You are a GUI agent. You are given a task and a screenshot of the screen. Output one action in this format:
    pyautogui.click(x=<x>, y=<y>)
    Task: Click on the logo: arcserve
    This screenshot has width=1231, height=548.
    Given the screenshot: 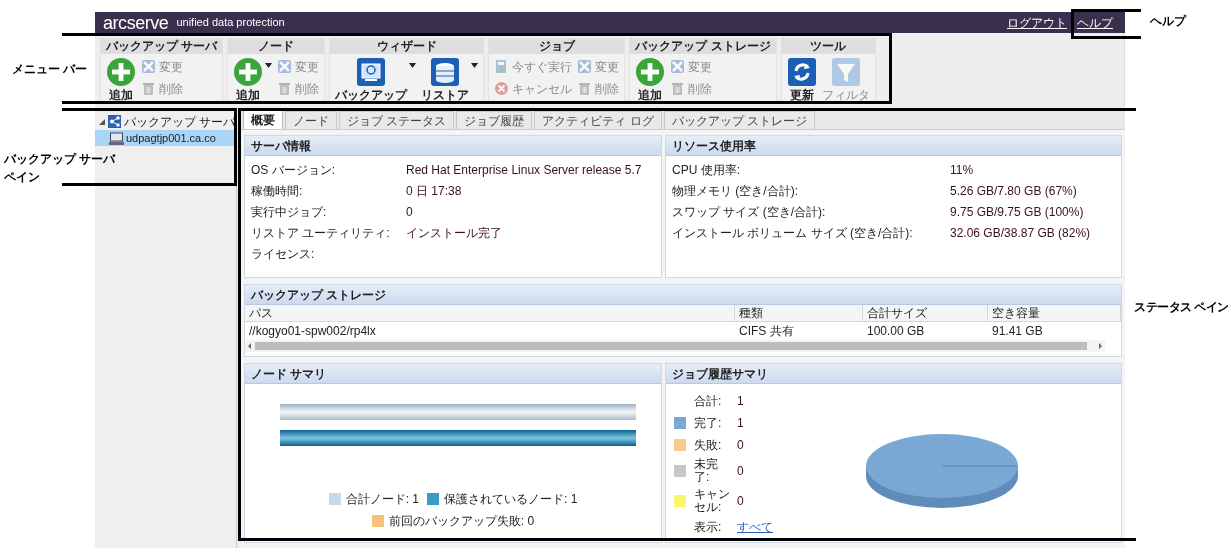 What is the action you would take?
    pyautogui.click(x=136, y=22)
    